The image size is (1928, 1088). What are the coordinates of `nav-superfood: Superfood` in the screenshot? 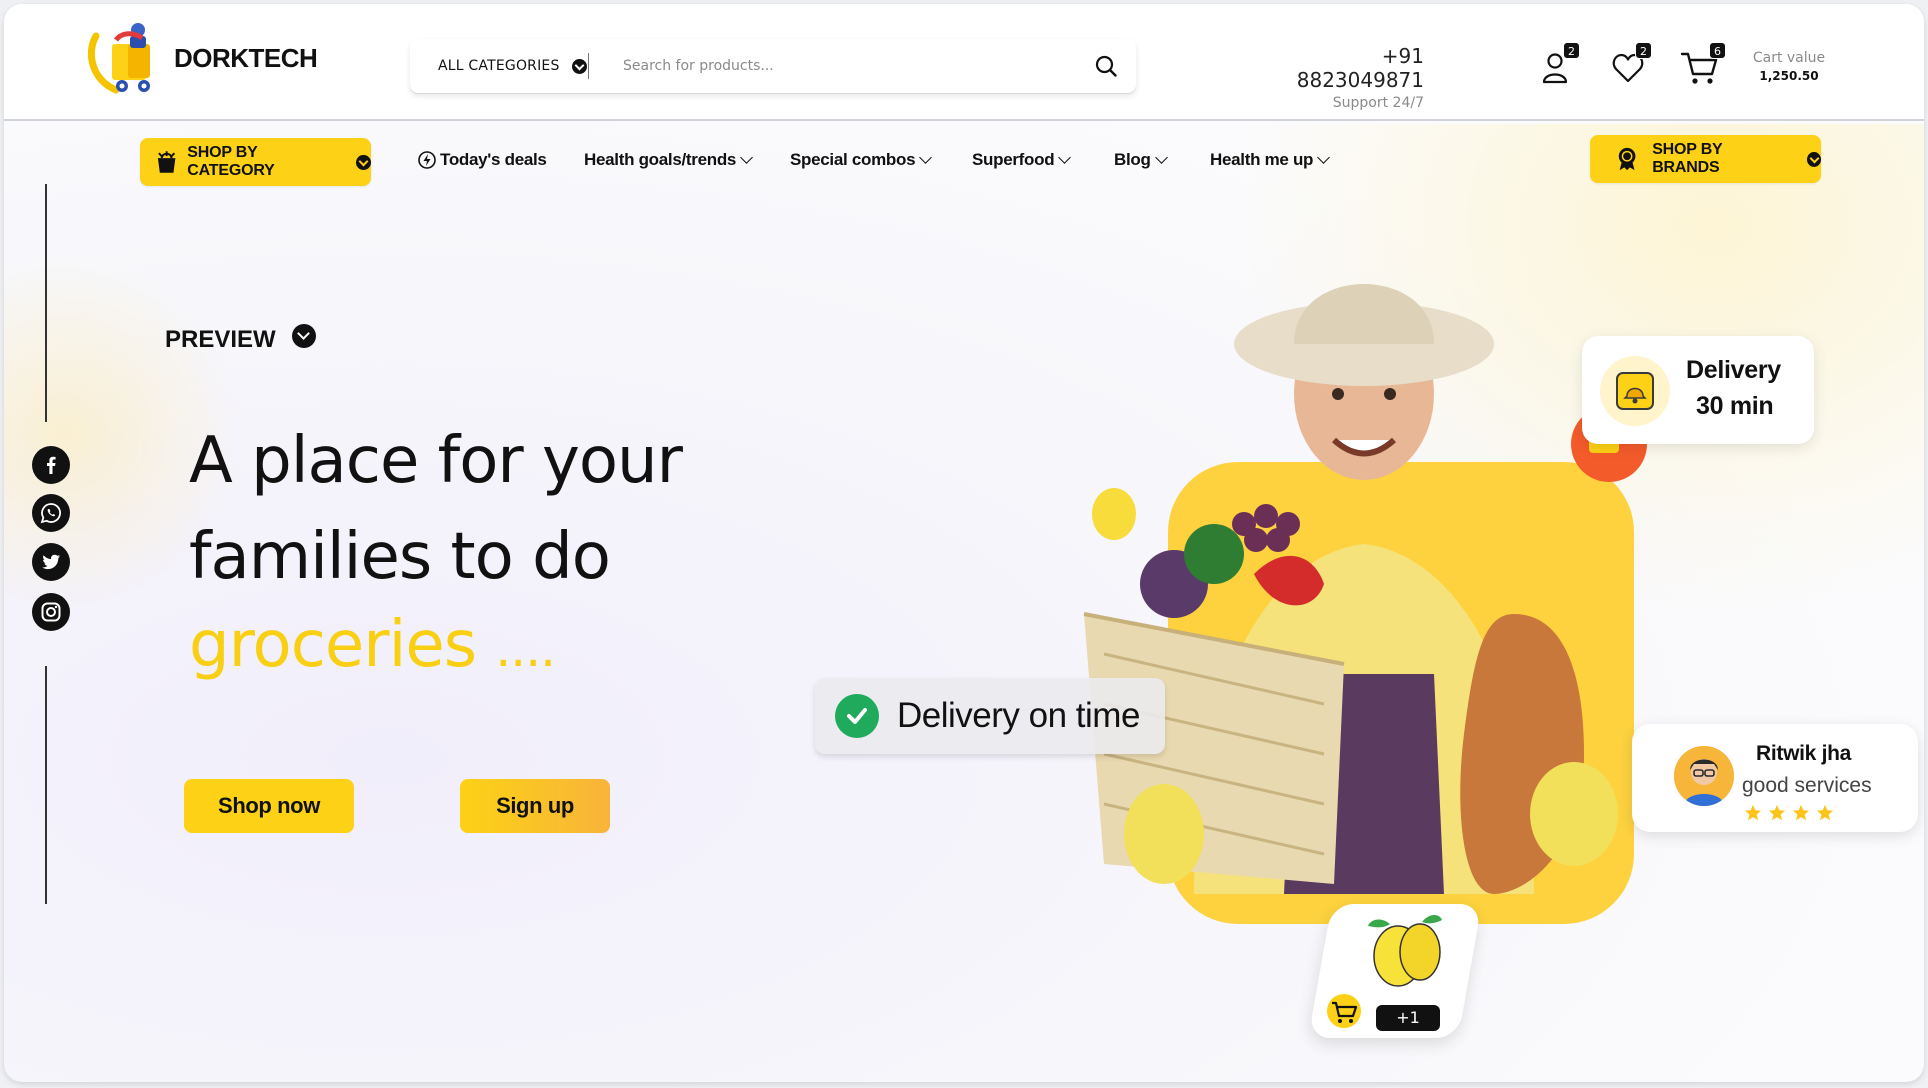 It's located at (1022, 160).